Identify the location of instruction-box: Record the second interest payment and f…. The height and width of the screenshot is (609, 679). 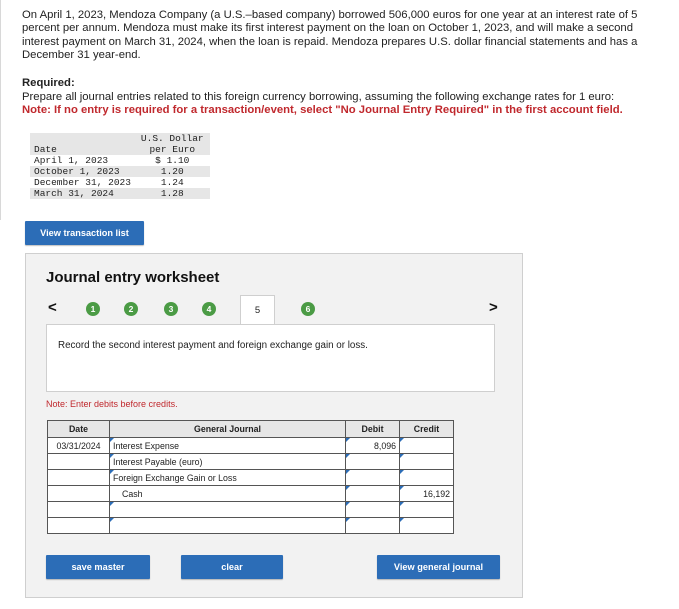
(270, 358).